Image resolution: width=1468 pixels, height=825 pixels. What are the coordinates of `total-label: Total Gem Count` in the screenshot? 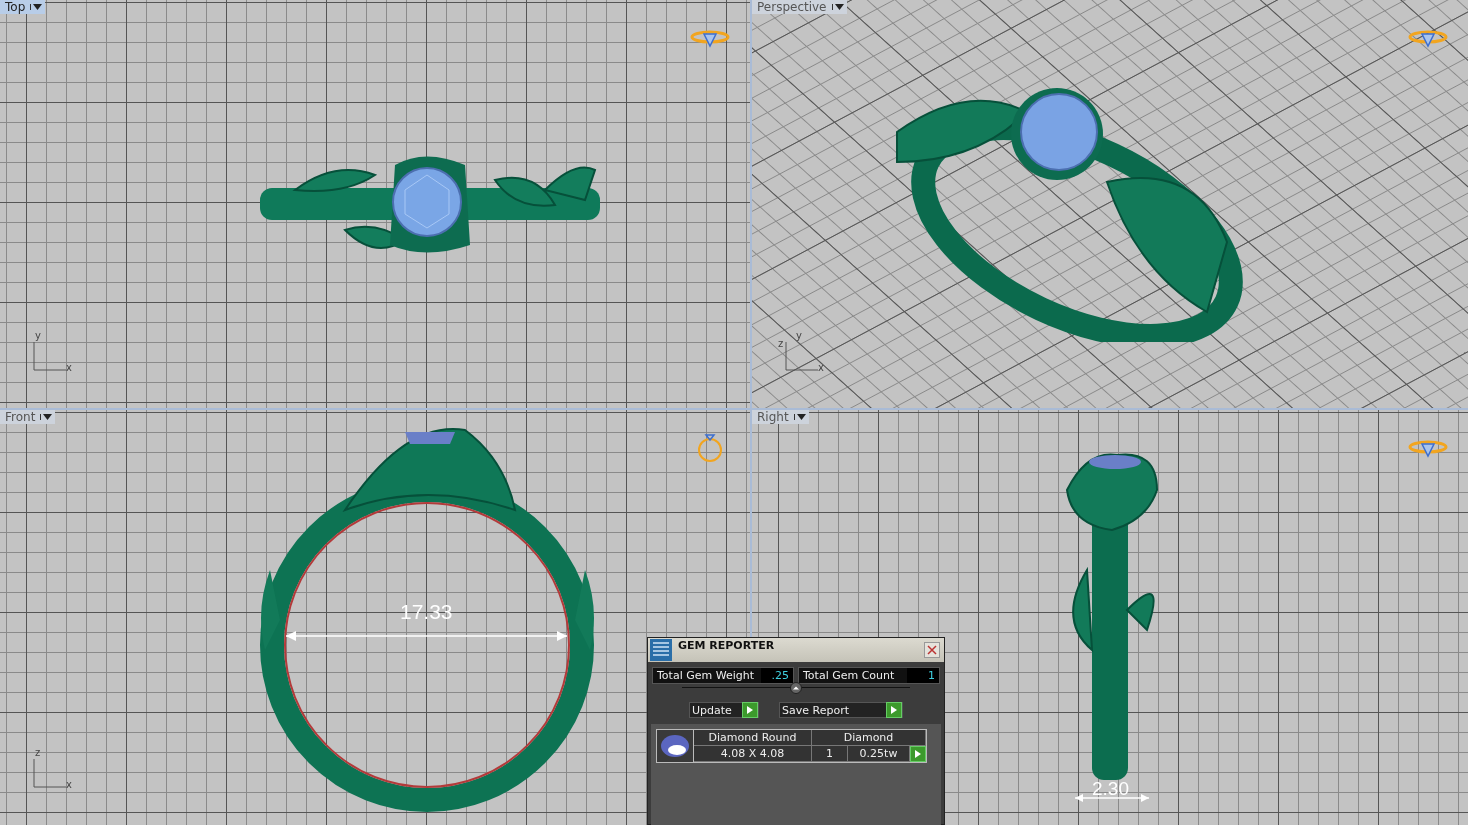 It's located at (849, 675).